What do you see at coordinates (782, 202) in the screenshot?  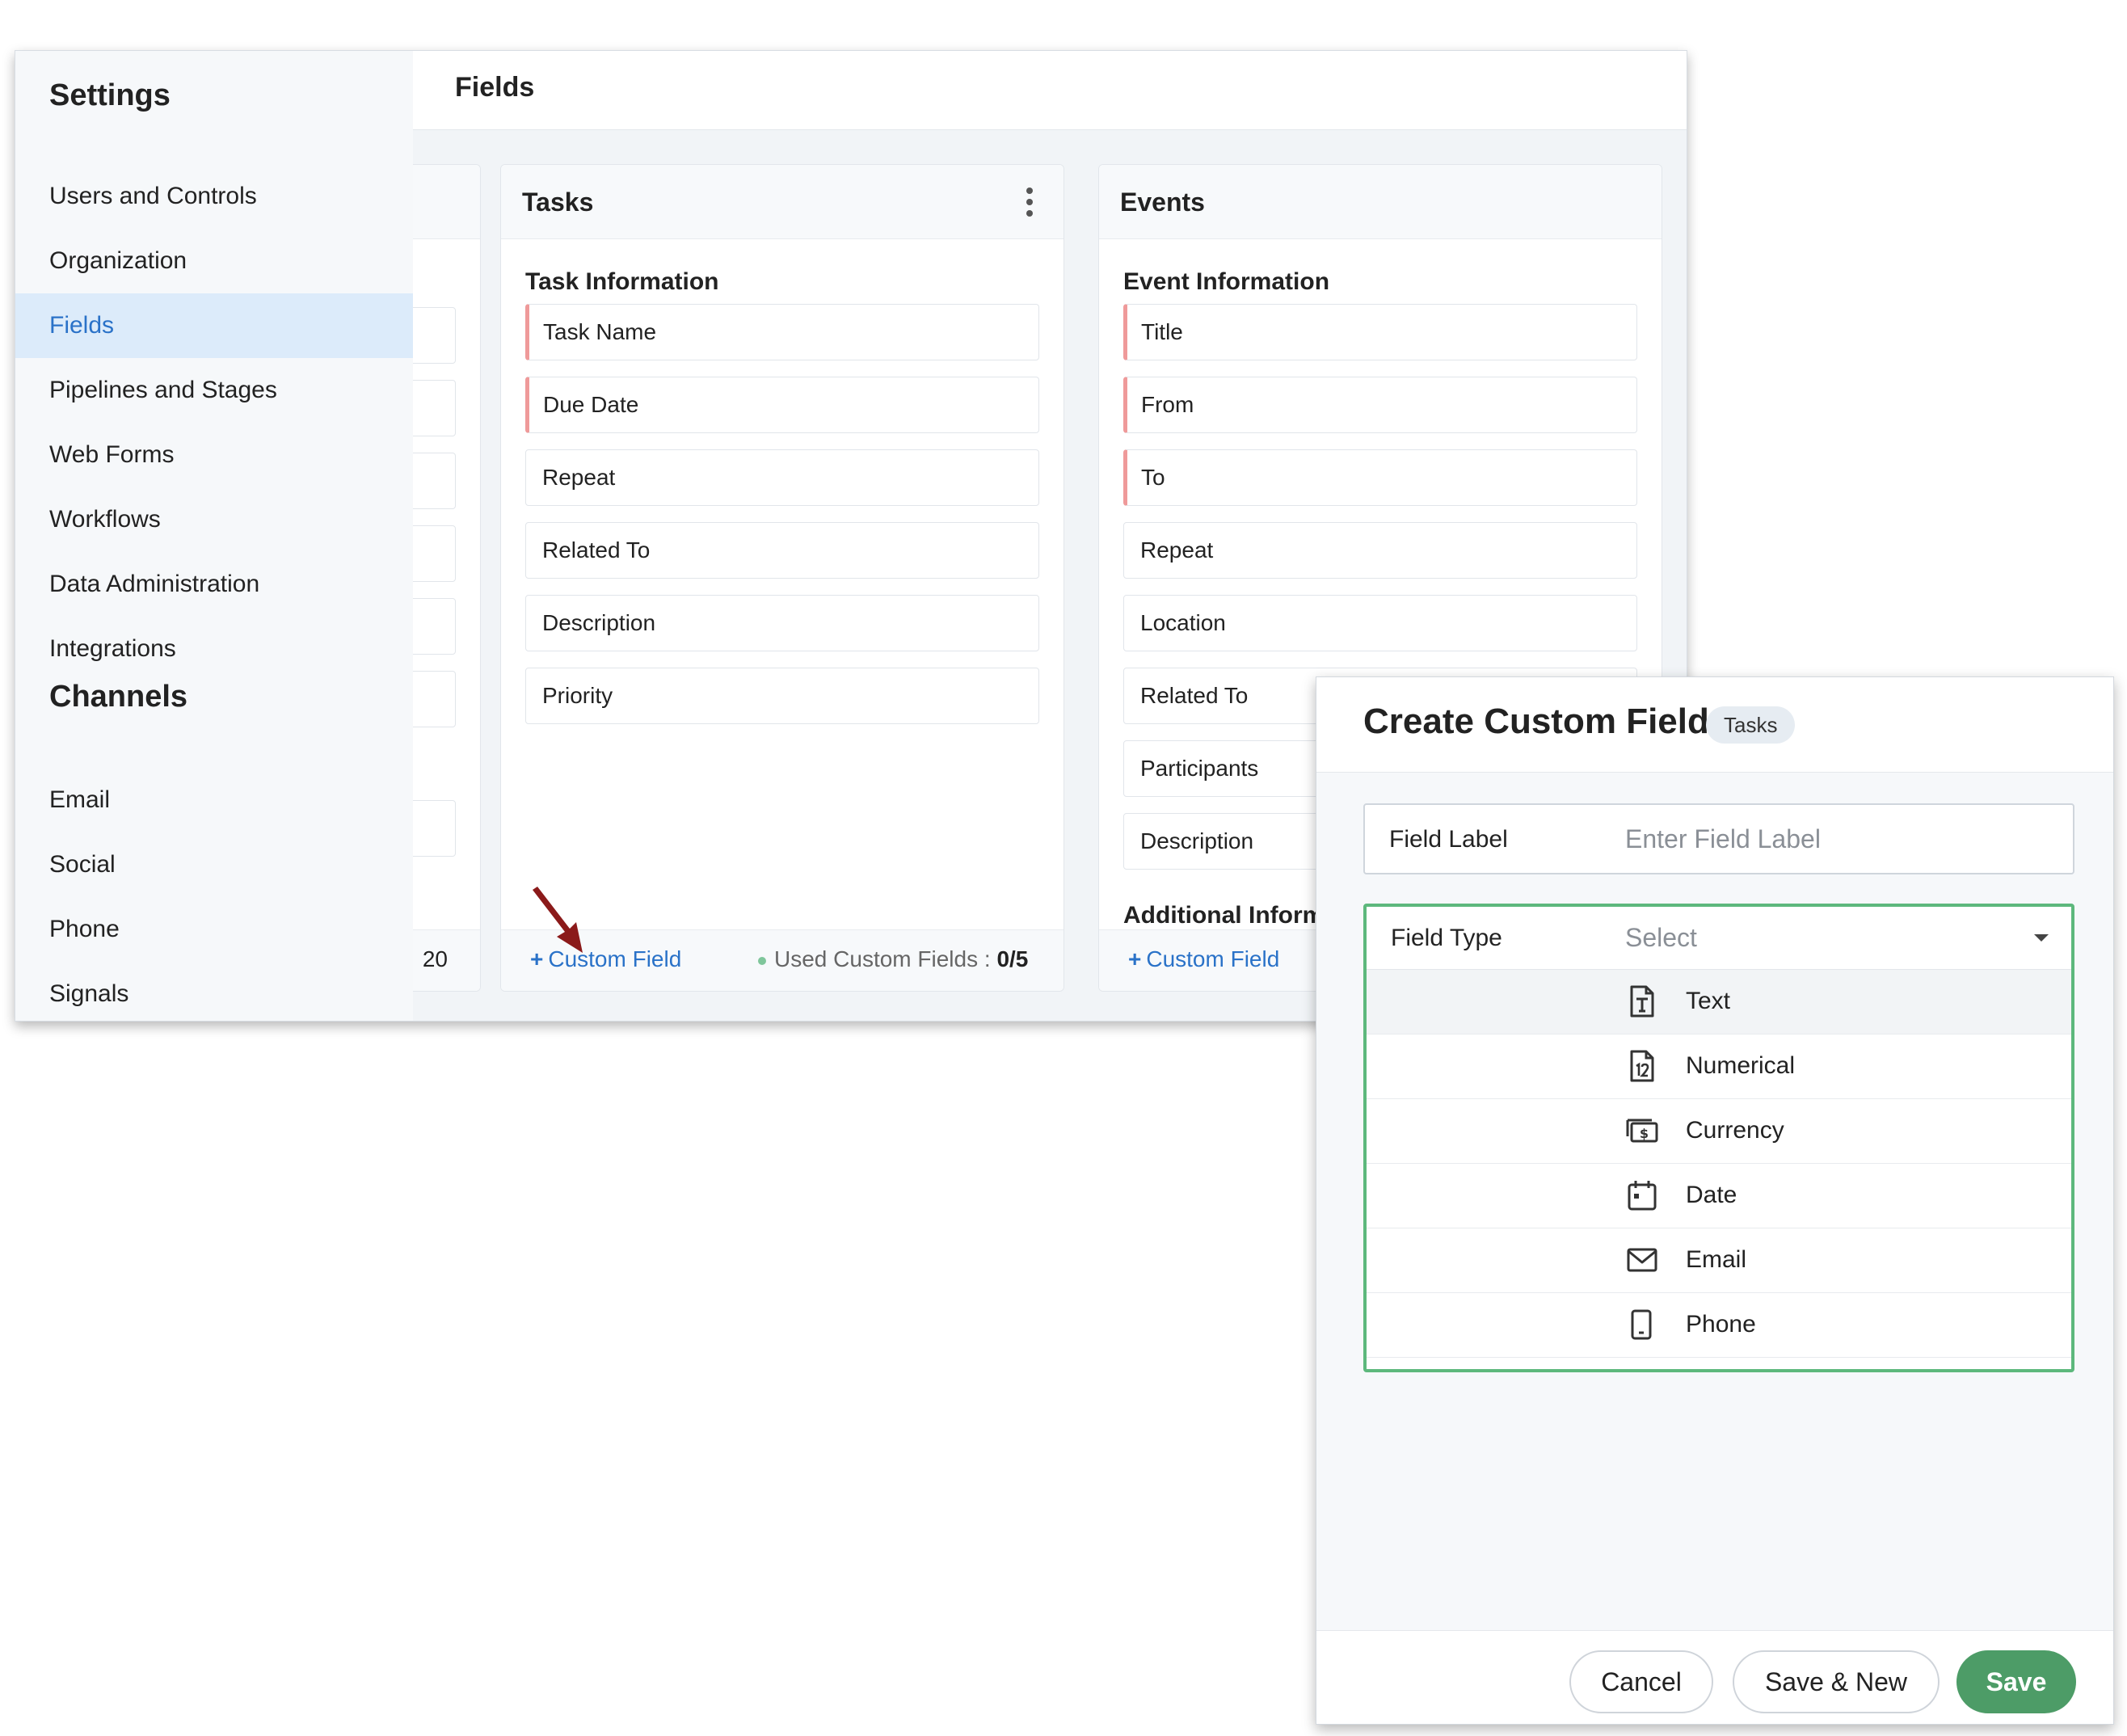 I see `card-header: Tasks` at bounding box center [782, 202].